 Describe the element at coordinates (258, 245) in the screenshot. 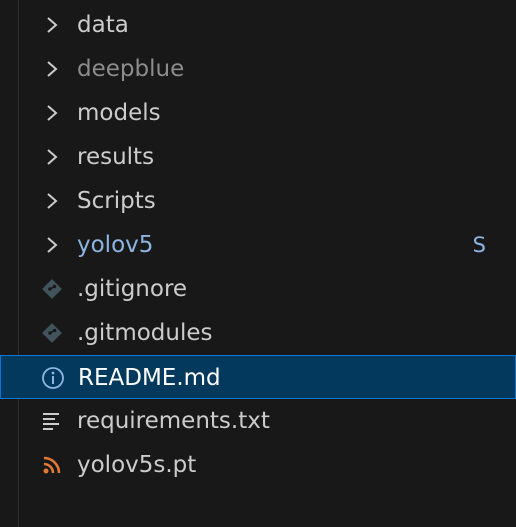

I see `tree-item-folder-yolov5: yolov5 S` at that location.